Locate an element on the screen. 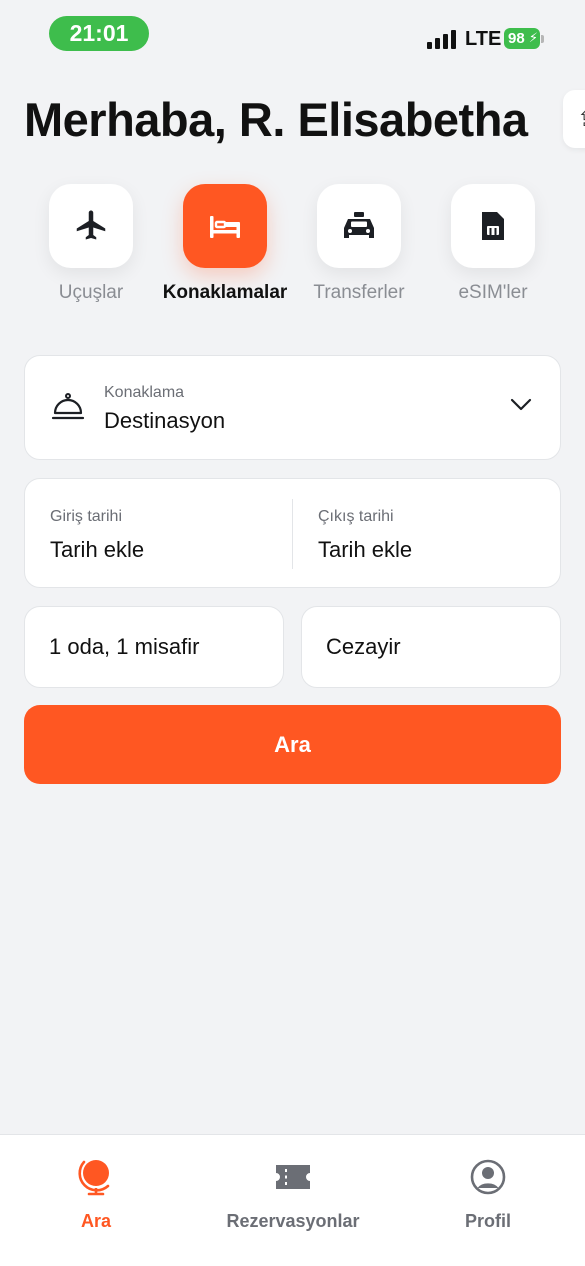 This screenshot has width=585, height=1266. destination-value: Destinasyon is located at coordinates (165, 420).